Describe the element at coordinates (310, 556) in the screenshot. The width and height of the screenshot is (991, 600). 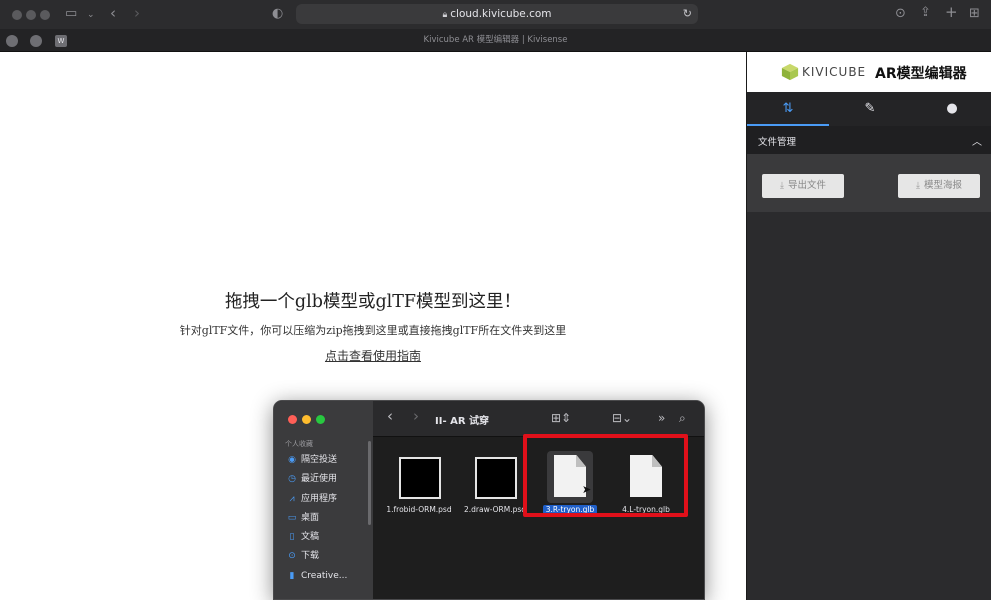
I see `sidebar-item-label: 下载` at that location.